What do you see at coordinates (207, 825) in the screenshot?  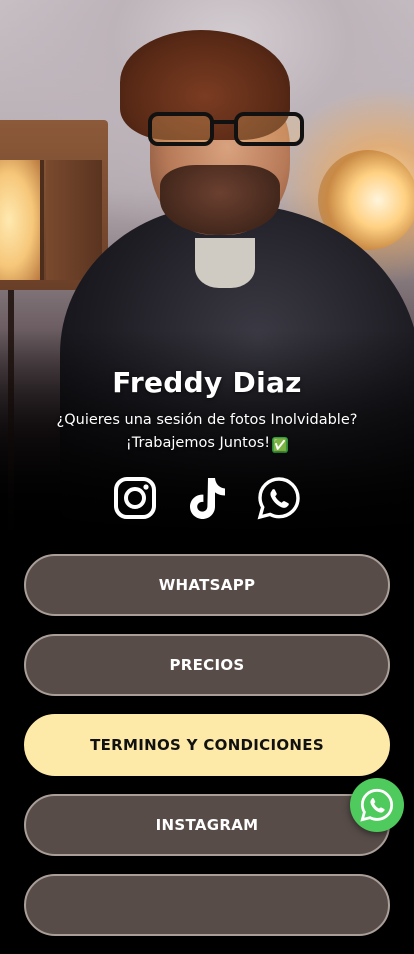 I see `instagram-link-button: INSTAGRAM` at bounding box center [207, 825].